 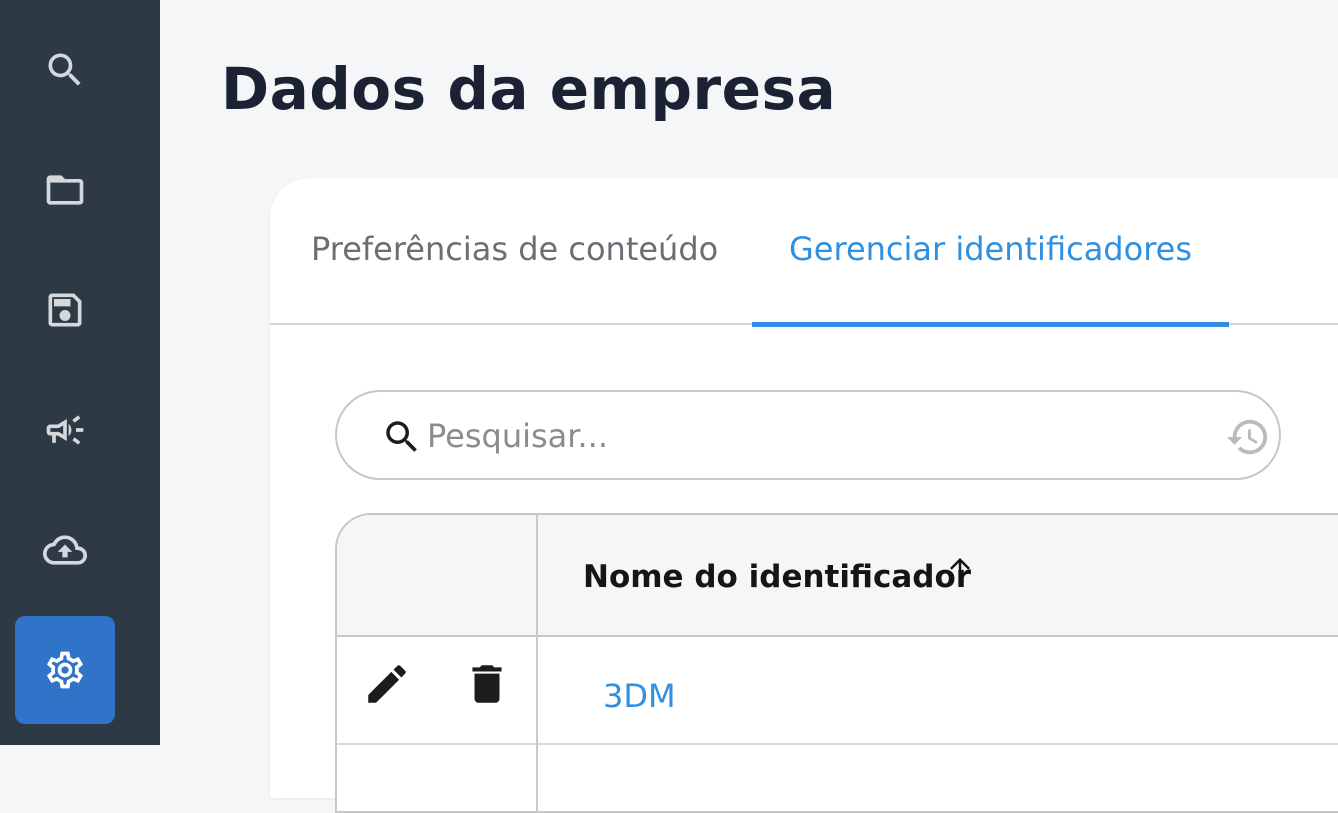 I want to click on table-header: Nome do identificador, so click(x=837, y=576).